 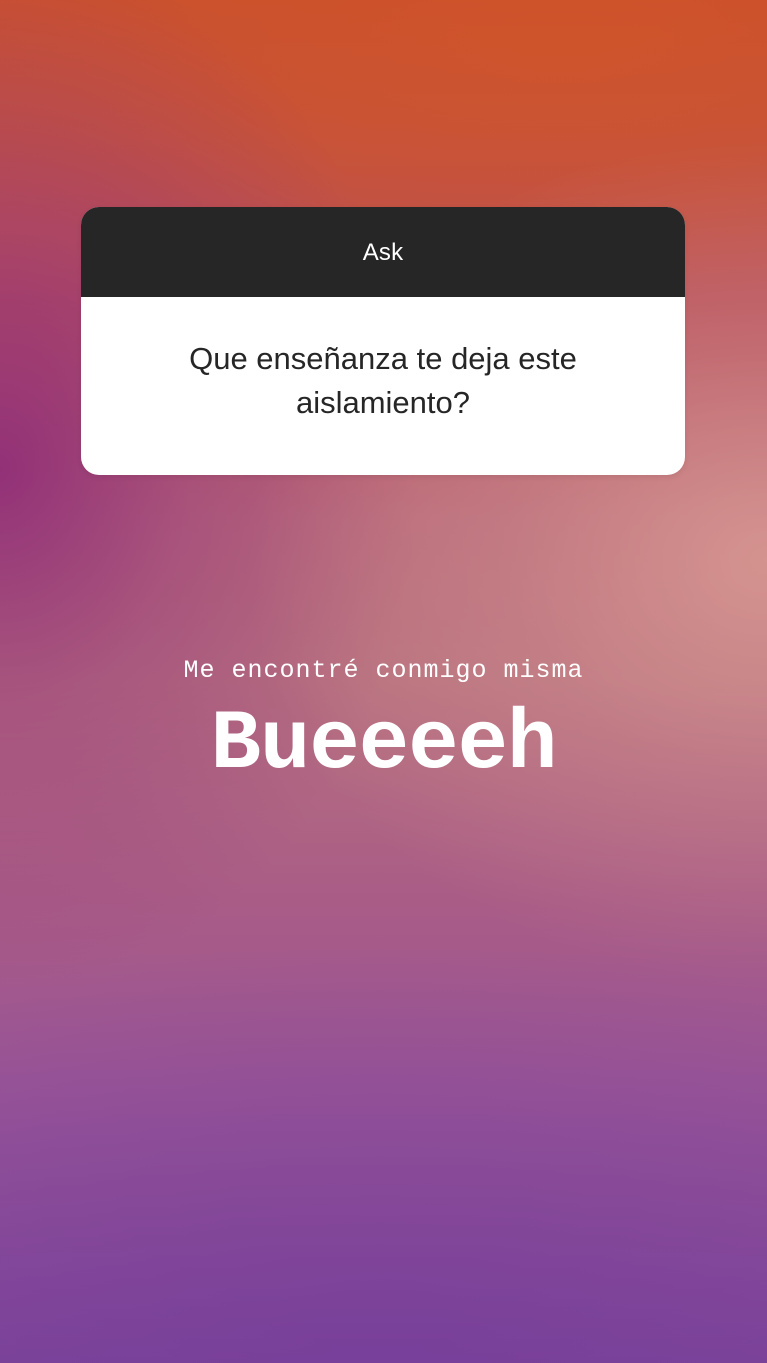 I want to click on answer-text-small: Me encontré conmigo misma, so click(x=383, y=670).